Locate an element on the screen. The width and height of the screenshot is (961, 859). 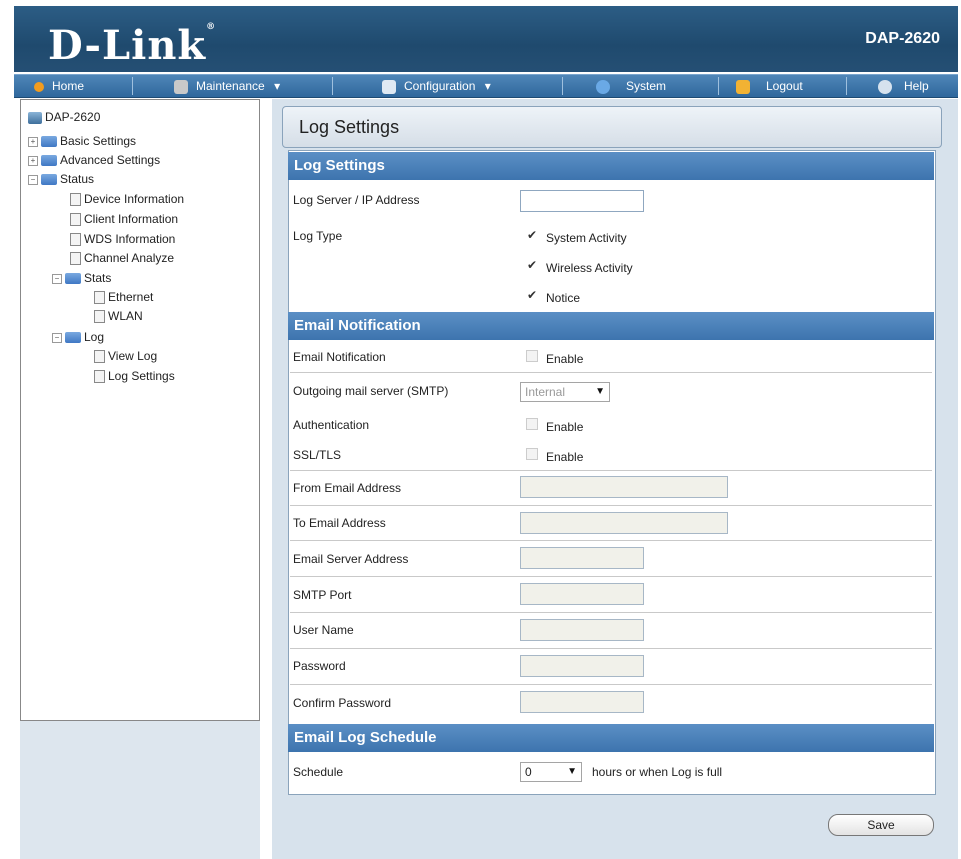
home-icon is located at coordinates (39, 86).